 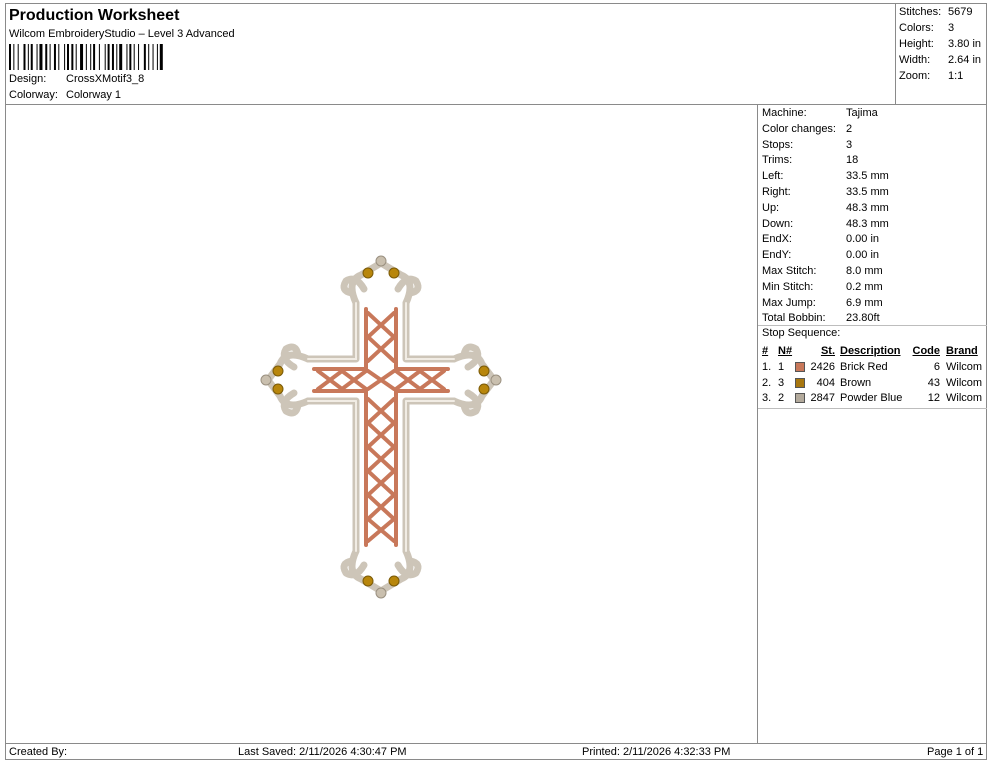 I want to click on stat-value: 3, so click(x=951, y=28).